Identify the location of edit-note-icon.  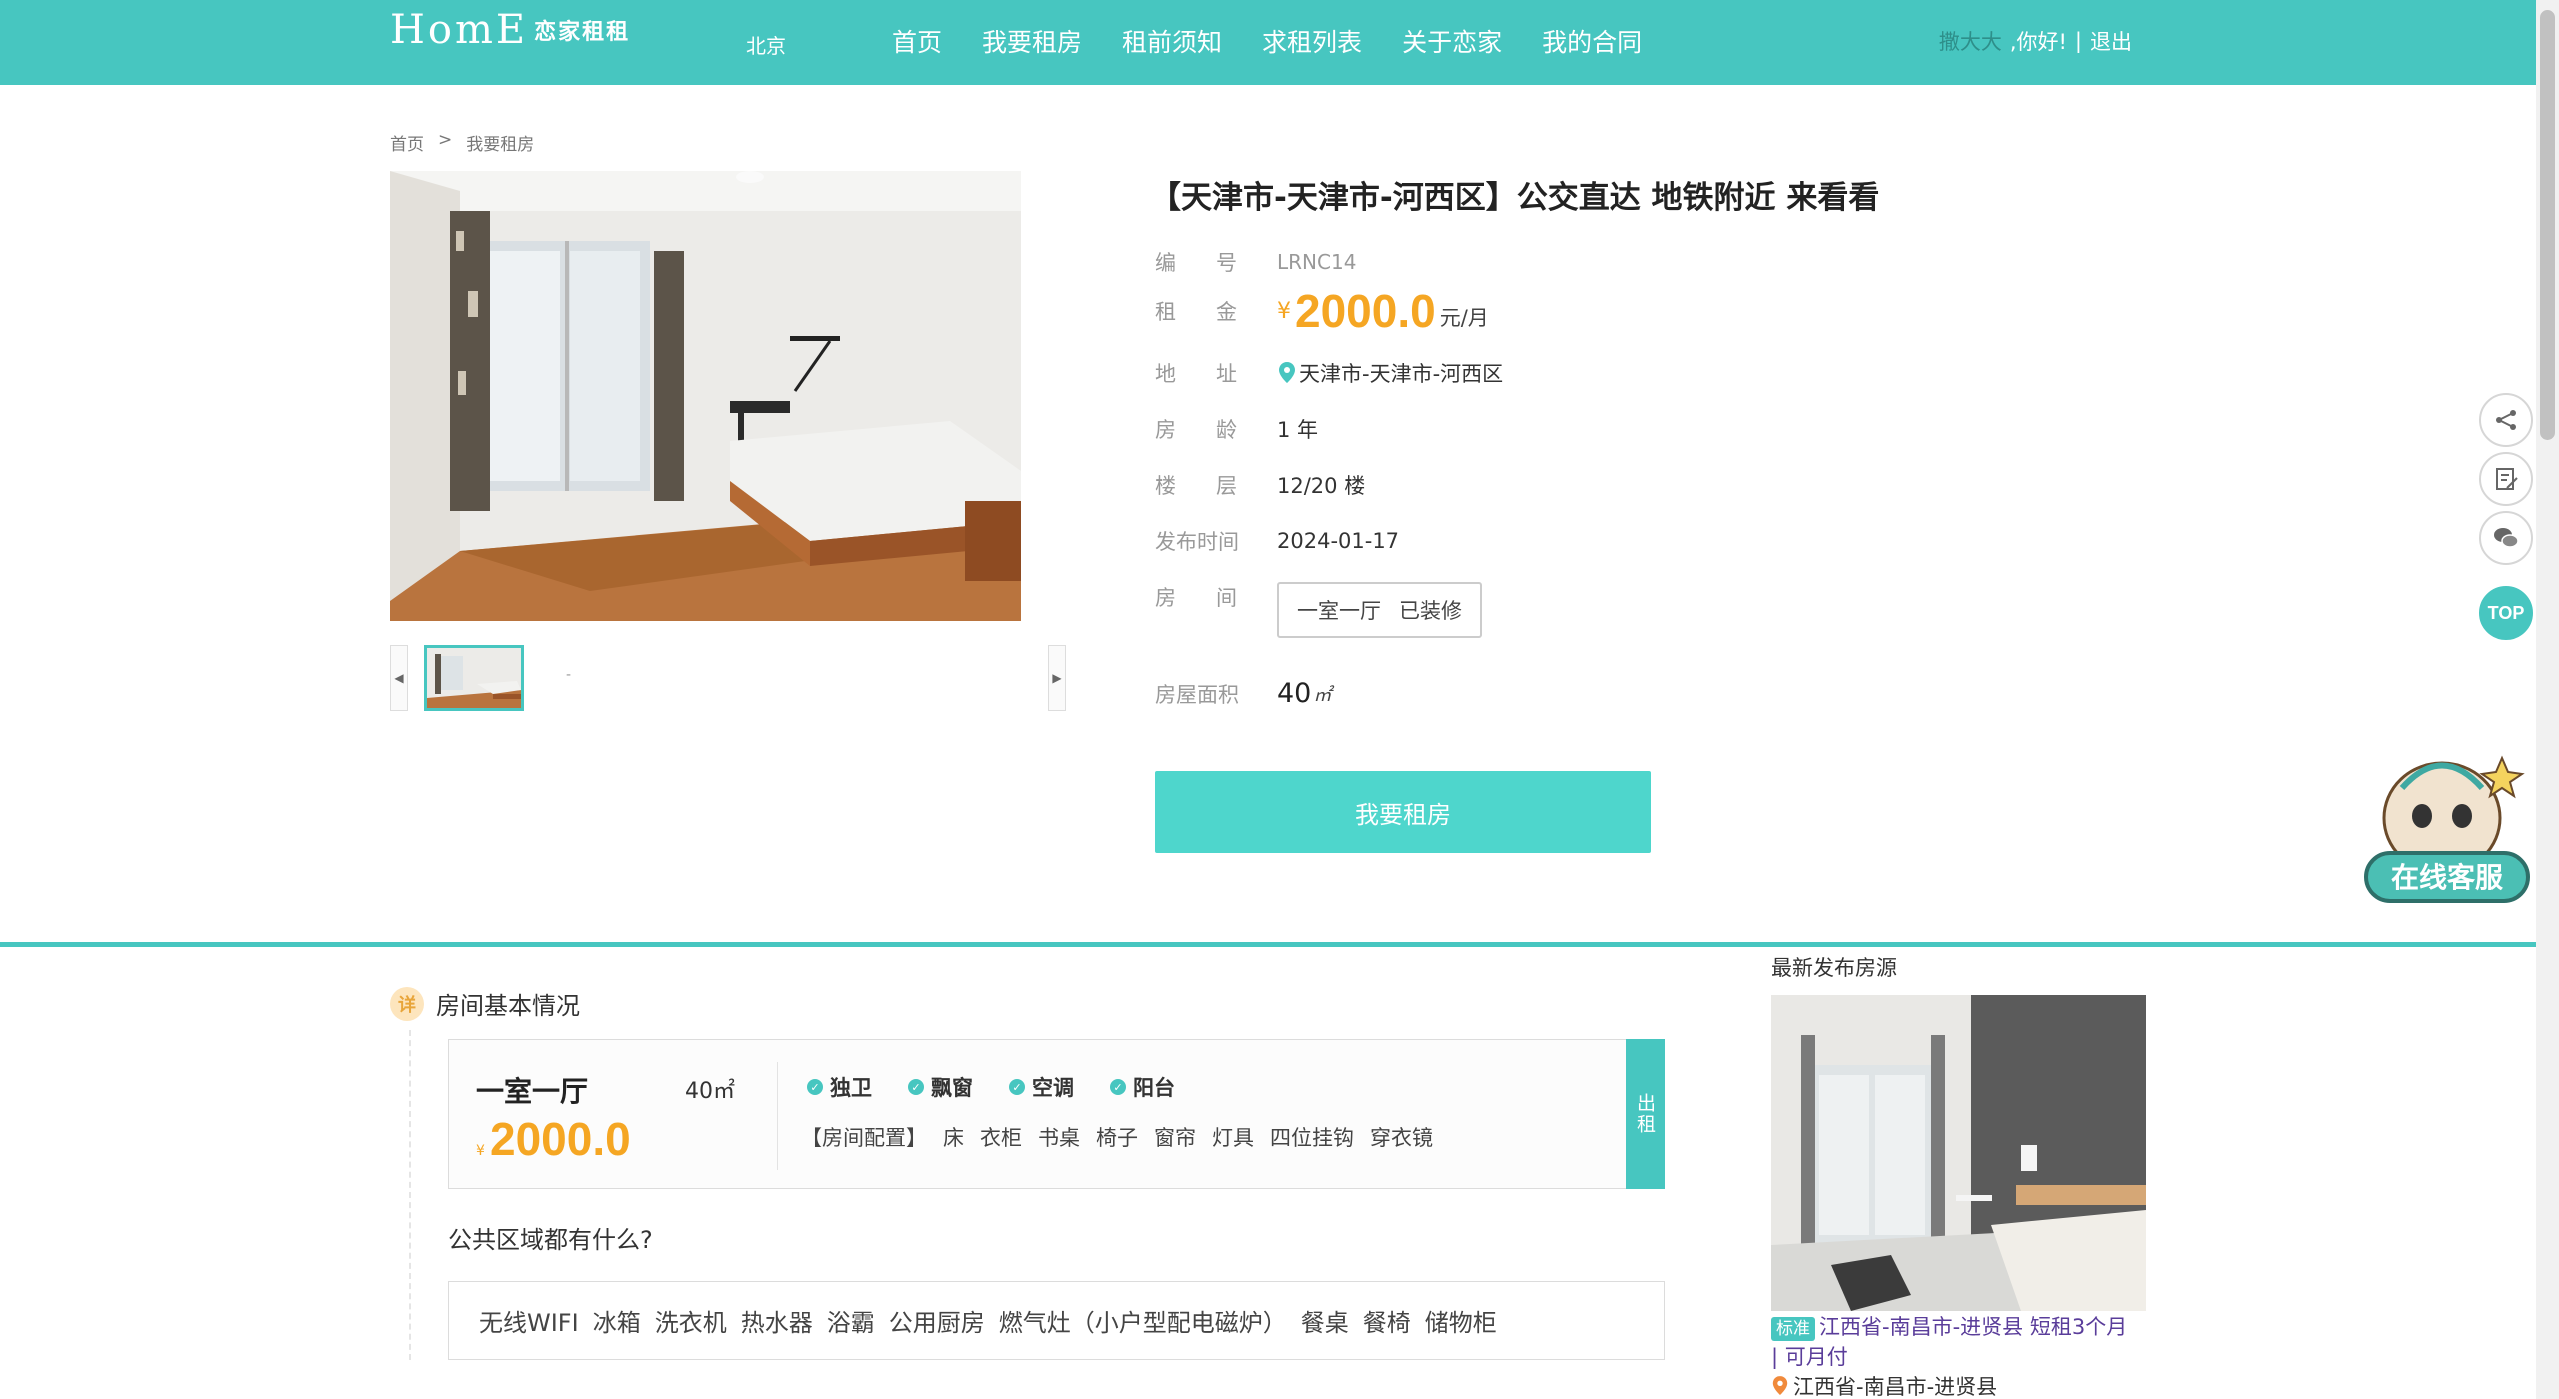
(2507, 479).